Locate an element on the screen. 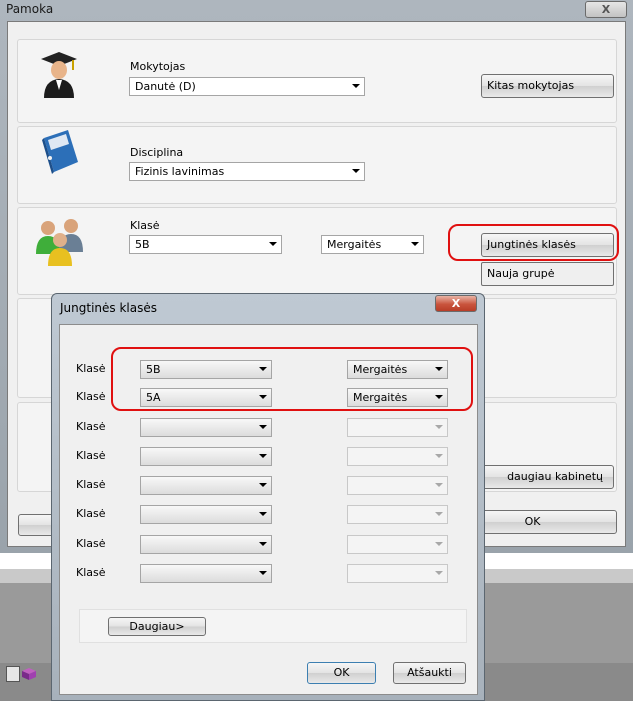 The image size is (633, 701). sheet-tab is located at coordinates (13, 674).